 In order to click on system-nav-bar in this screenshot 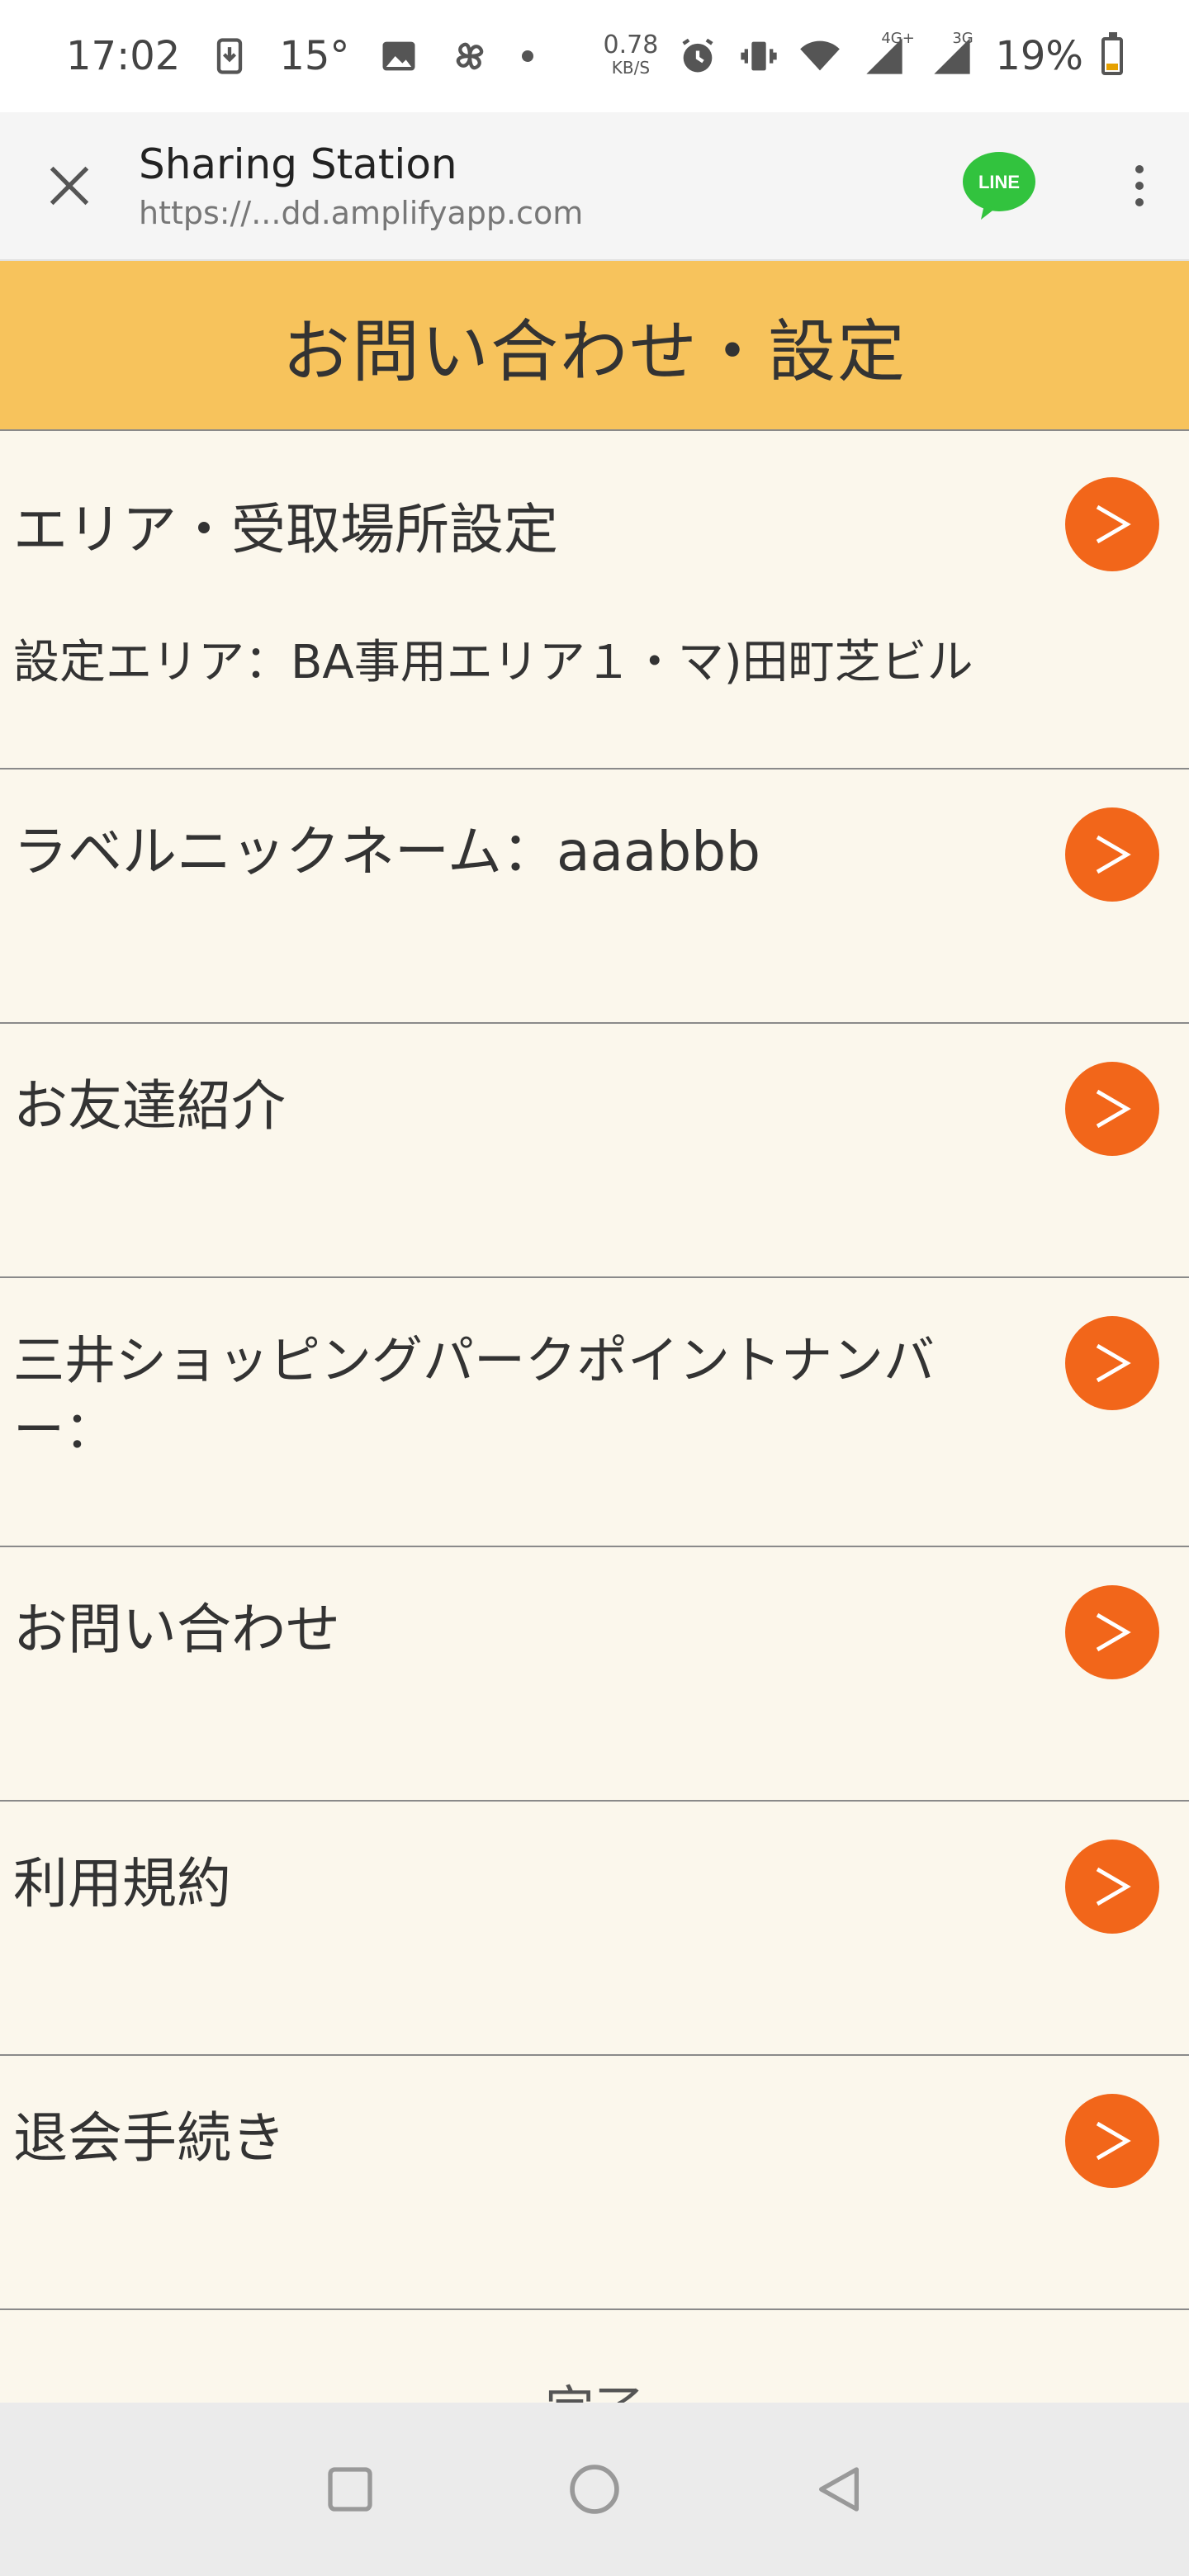, I will do `click(594, 2489)`.